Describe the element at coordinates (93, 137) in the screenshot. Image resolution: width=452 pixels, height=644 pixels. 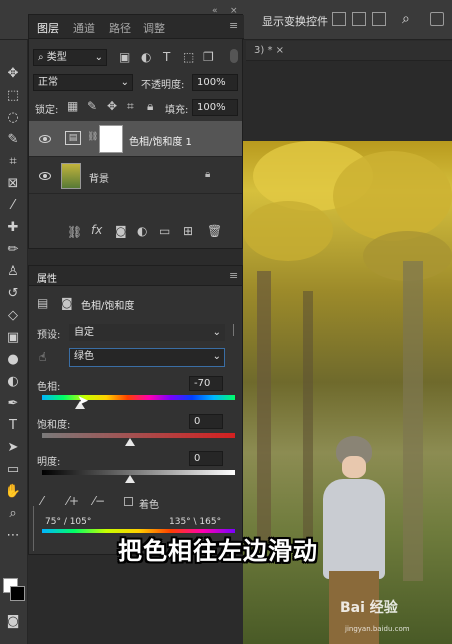
I see `link-chain-icon: ⛓` at that location.